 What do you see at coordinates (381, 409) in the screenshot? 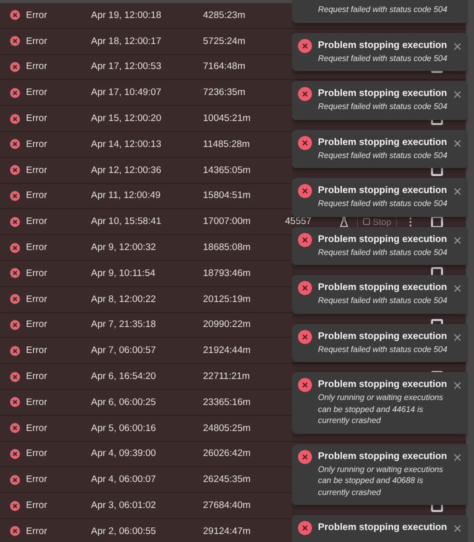
I see `toast-message: Only running or waiting executions can be stopped and 44614 is currently crashed` at bounding box center [381, 409].